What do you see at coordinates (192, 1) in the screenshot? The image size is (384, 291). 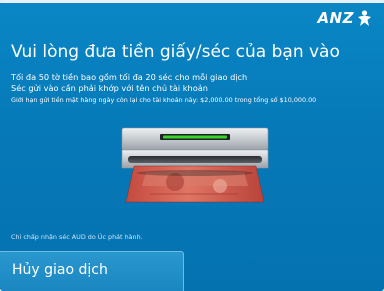 I see `top-strip` at bounding box center [192, 1].